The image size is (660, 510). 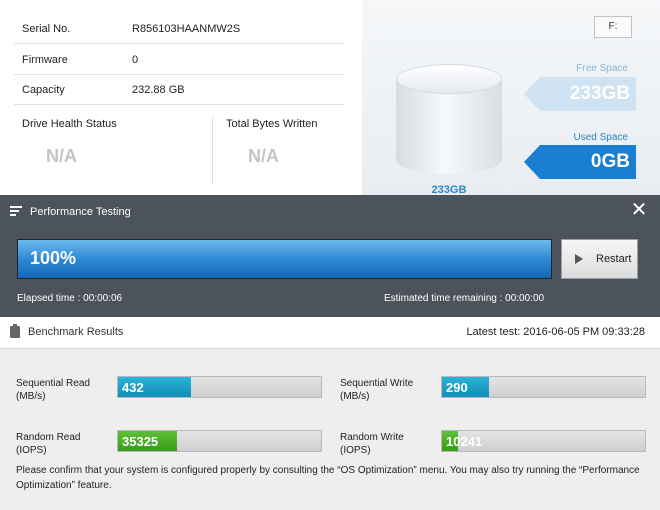 What do you see at coordinates (140, 441) in the screenshot?
I see `random-read-value: 35325` at bounding box center [140, 441].